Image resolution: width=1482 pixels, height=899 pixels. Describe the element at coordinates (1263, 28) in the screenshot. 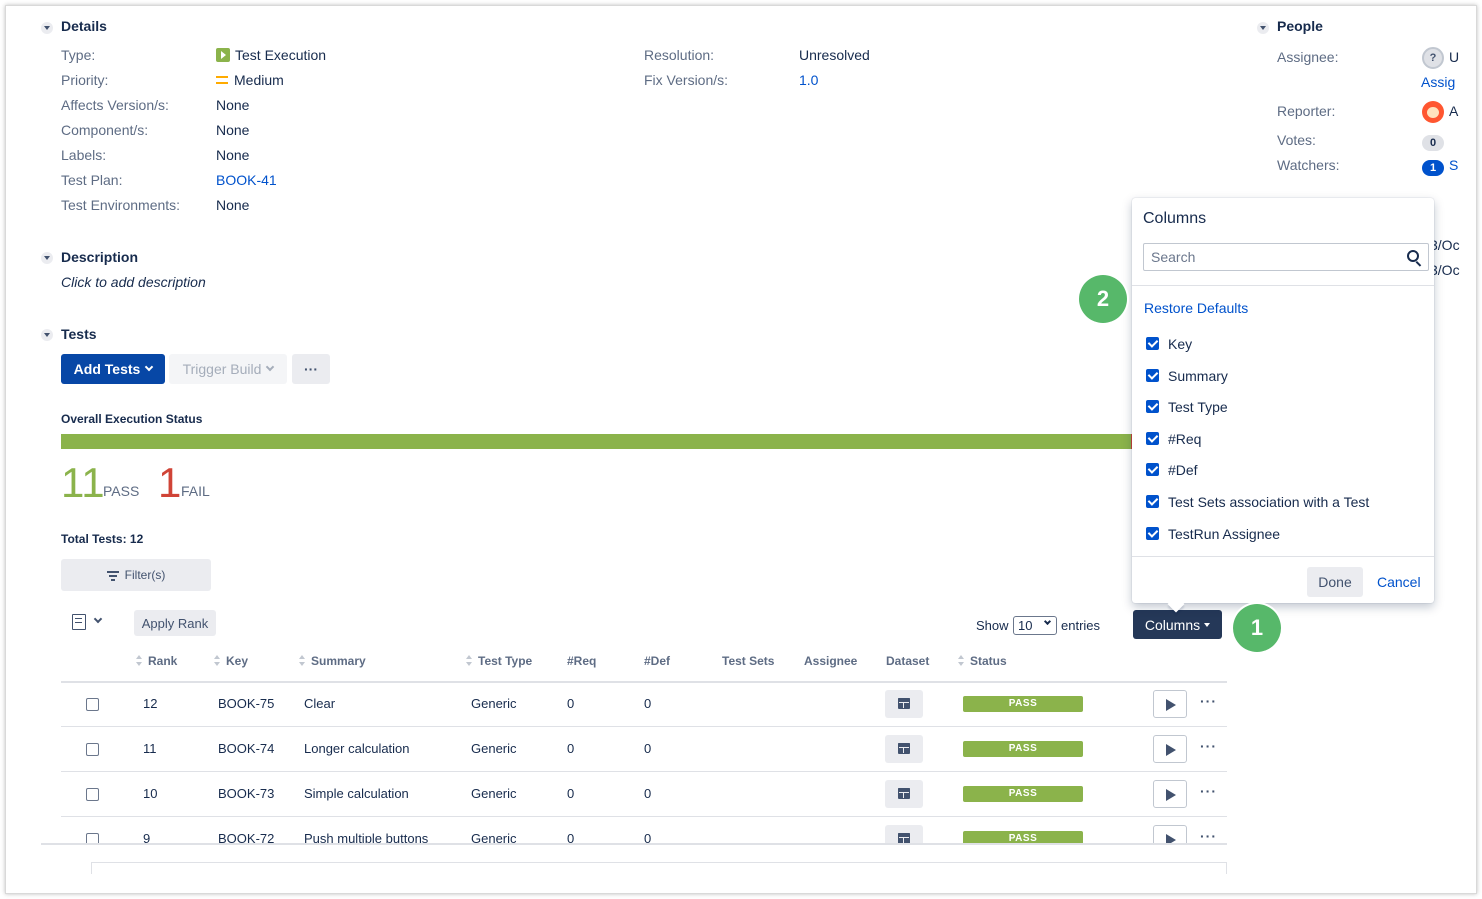

I see `people-toggle-icon` at that location.